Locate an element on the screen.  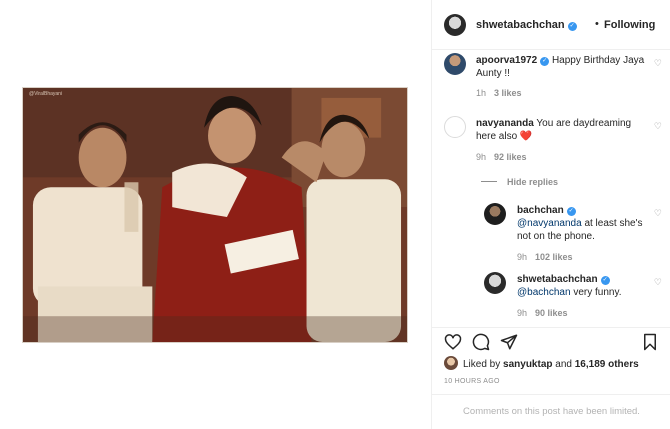
likes-summary: Liked by sanyuktap and 16,189 others is located at coordinates (551, 364).